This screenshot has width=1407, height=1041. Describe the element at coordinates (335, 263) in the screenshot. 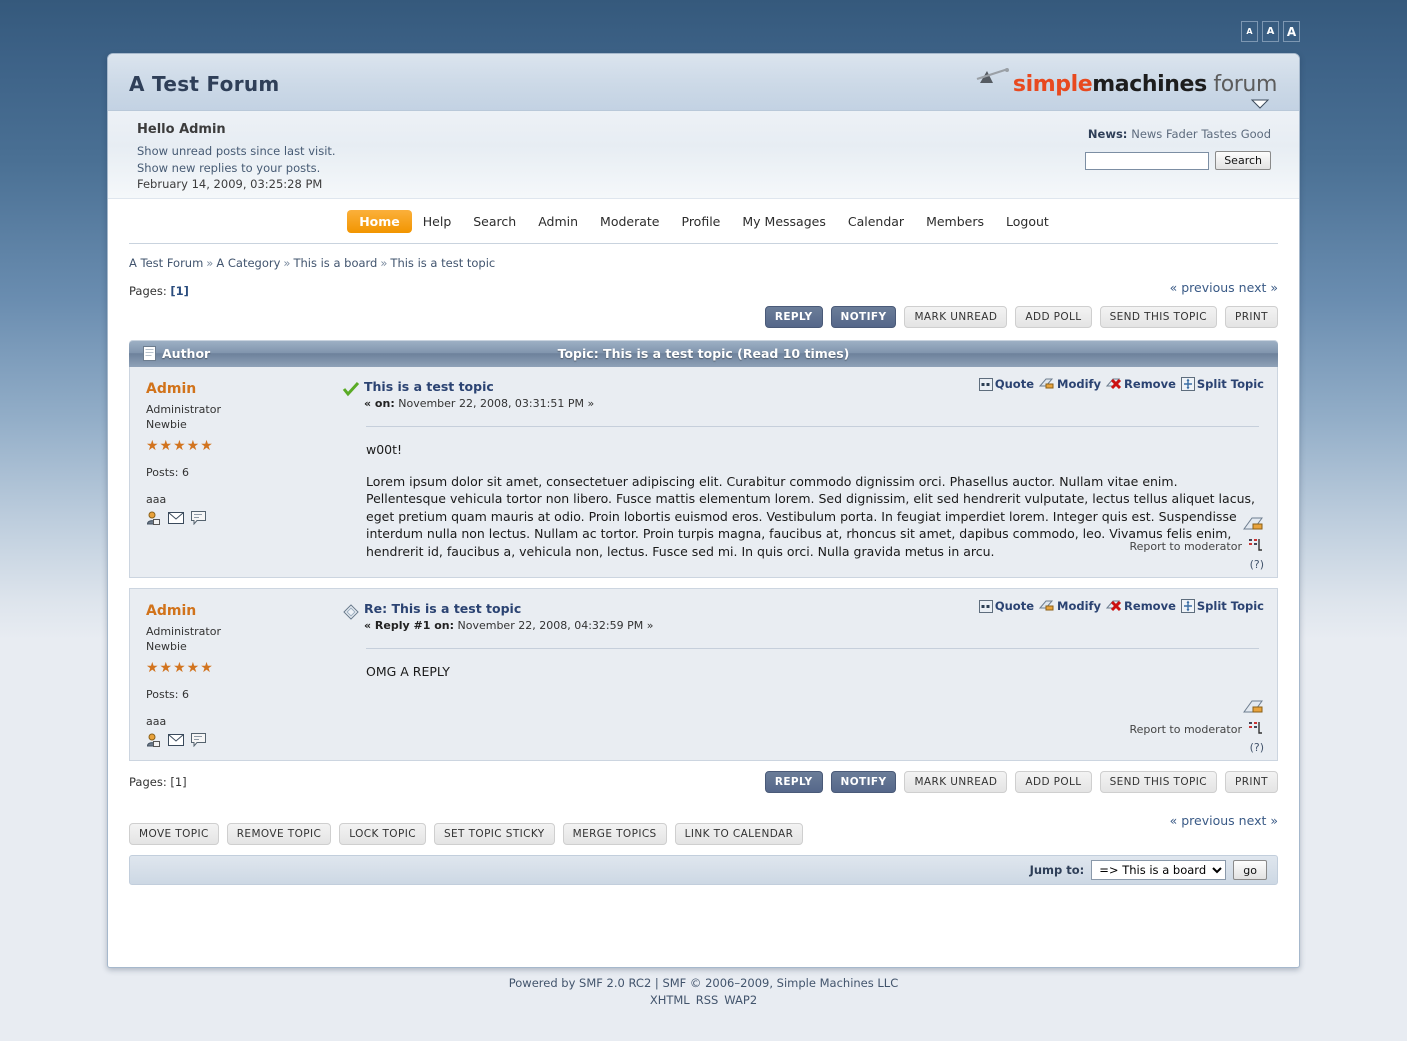

I see `breadcrumb-item-board: This is a board` at that location.